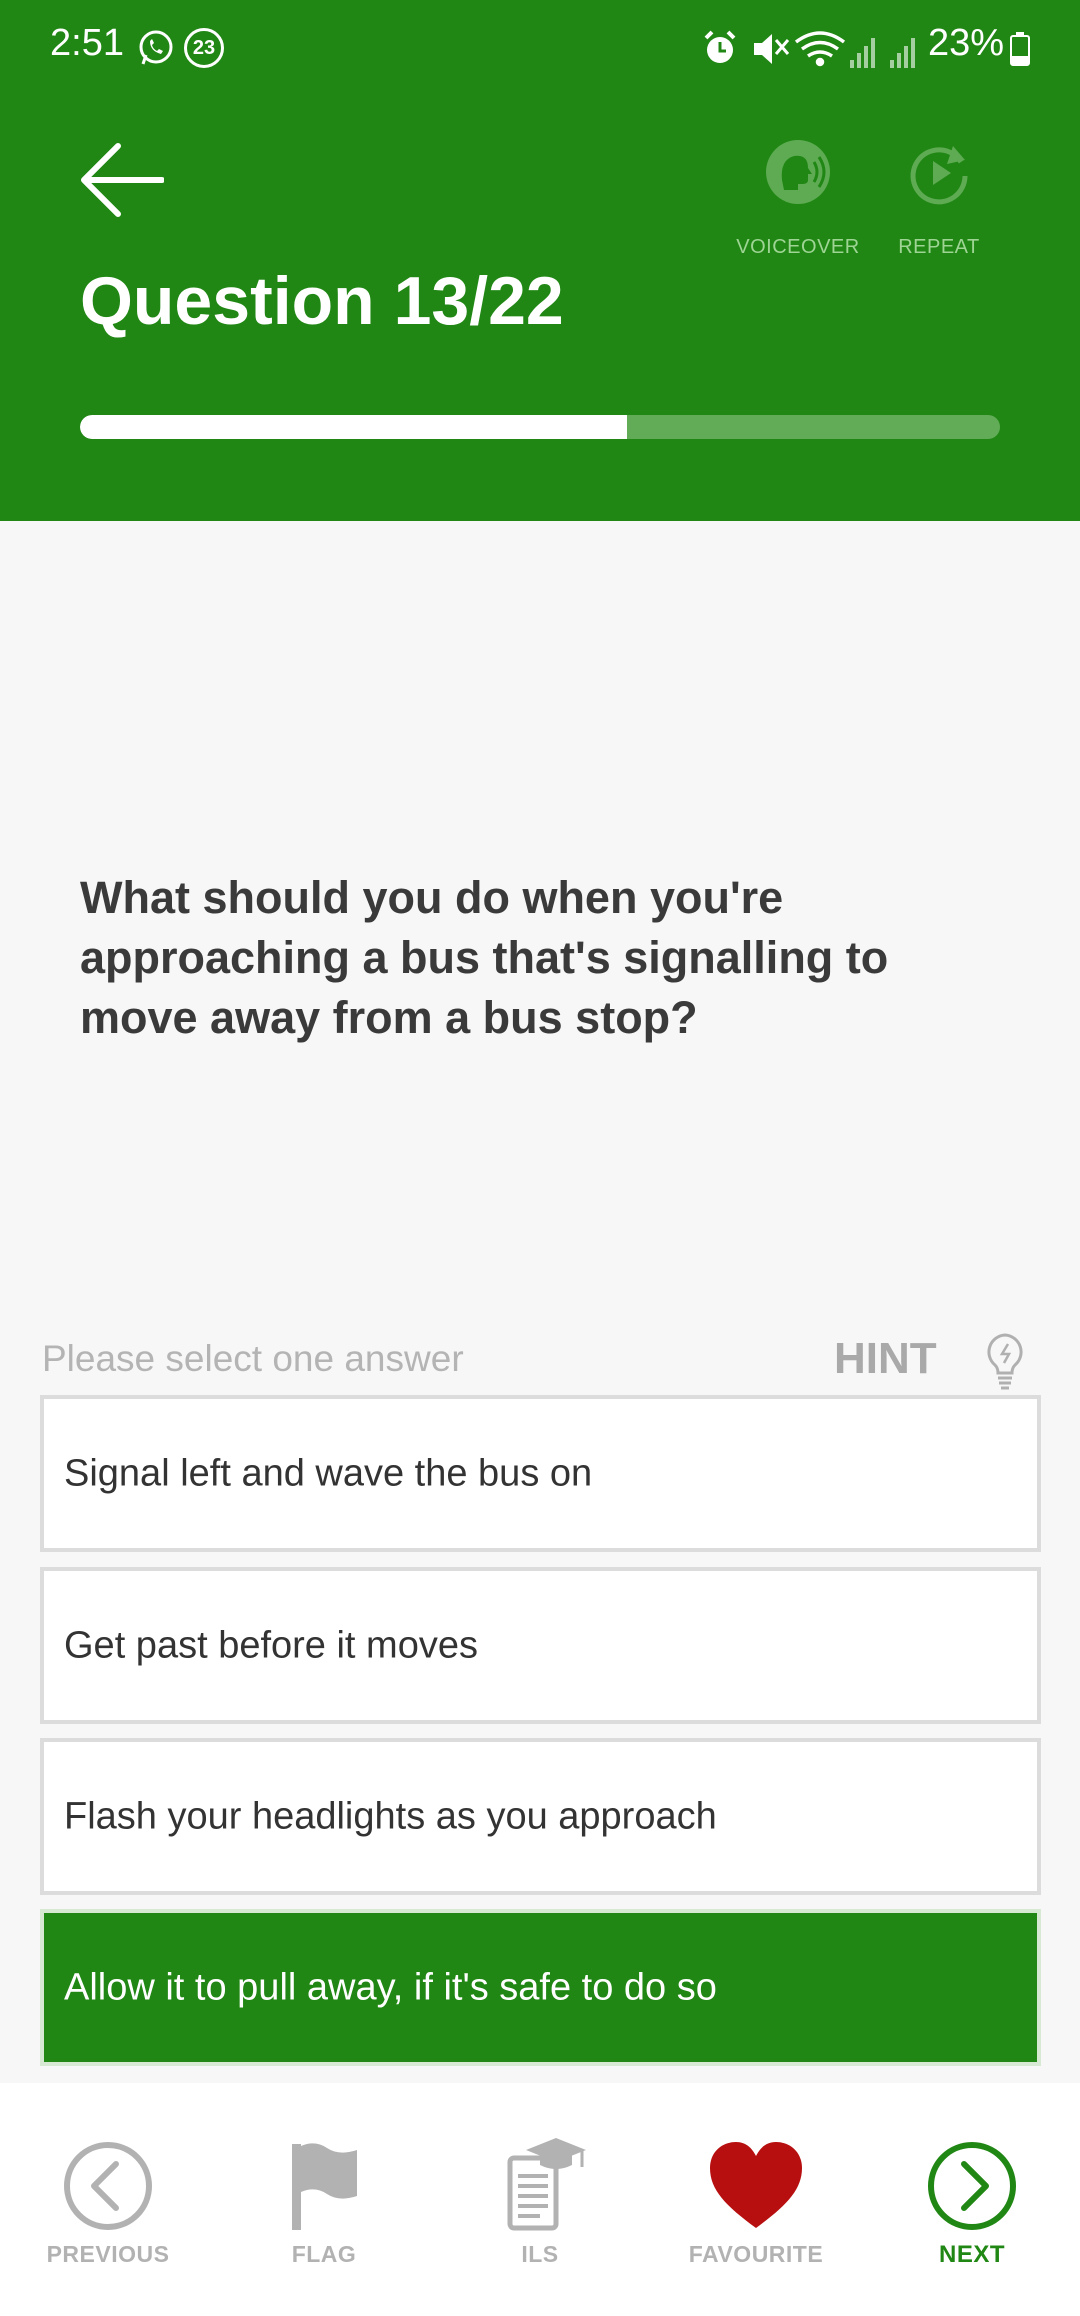 The image size is (1080, 2316). What do you see at coordinates (322, 301) in the screenshot?
I see `page-title: Question 13/22` at bounding box center [322, 301].